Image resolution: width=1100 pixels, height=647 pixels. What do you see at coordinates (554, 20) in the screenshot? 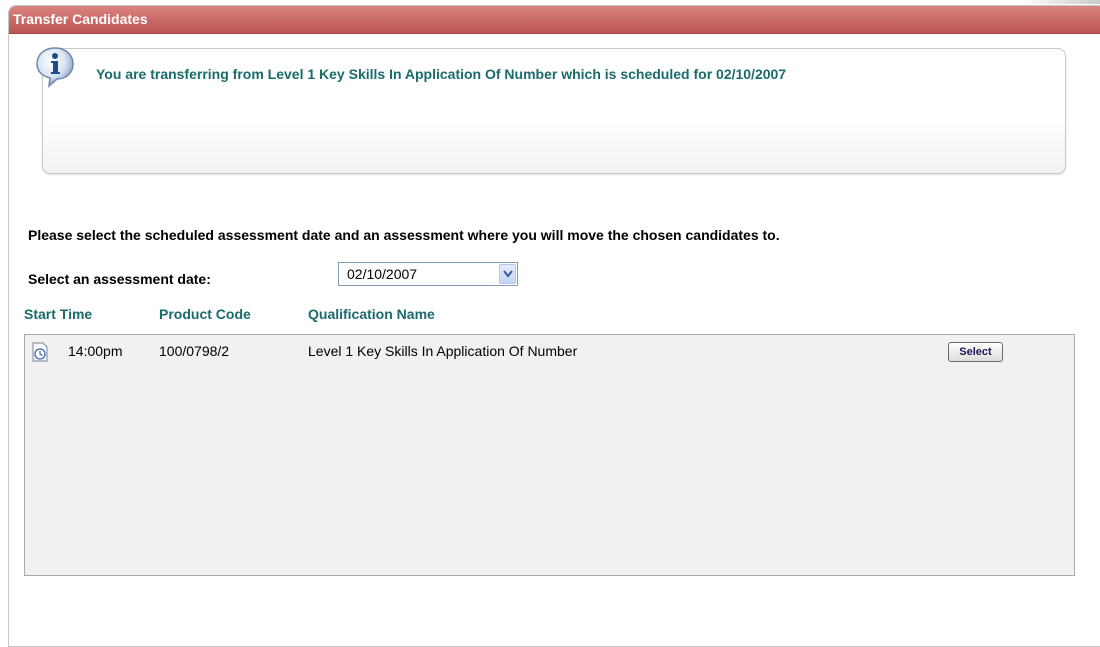
I see `panel-title: Transfer Candidates` at bounding box center [554, 20].